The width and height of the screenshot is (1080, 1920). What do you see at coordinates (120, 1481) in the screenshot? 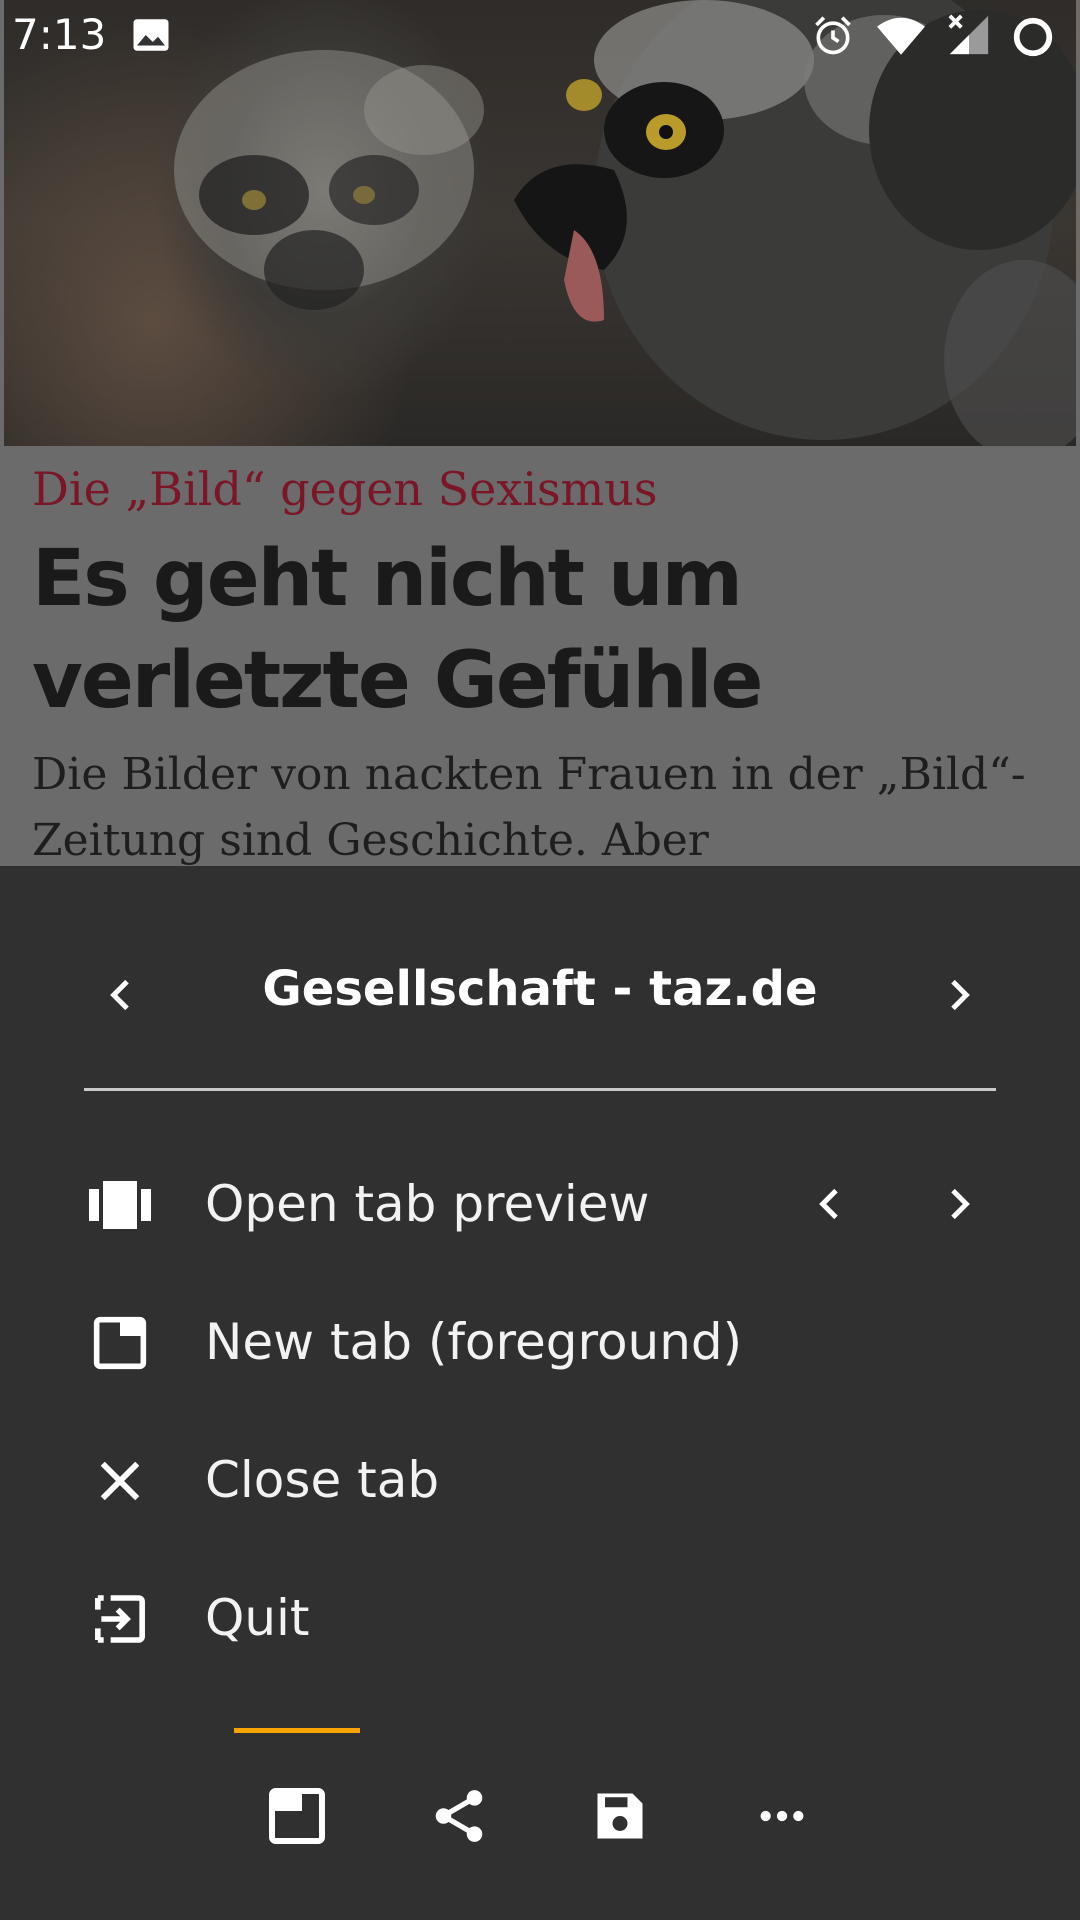
I see `close-icon` at bounding box center [120, 1481].